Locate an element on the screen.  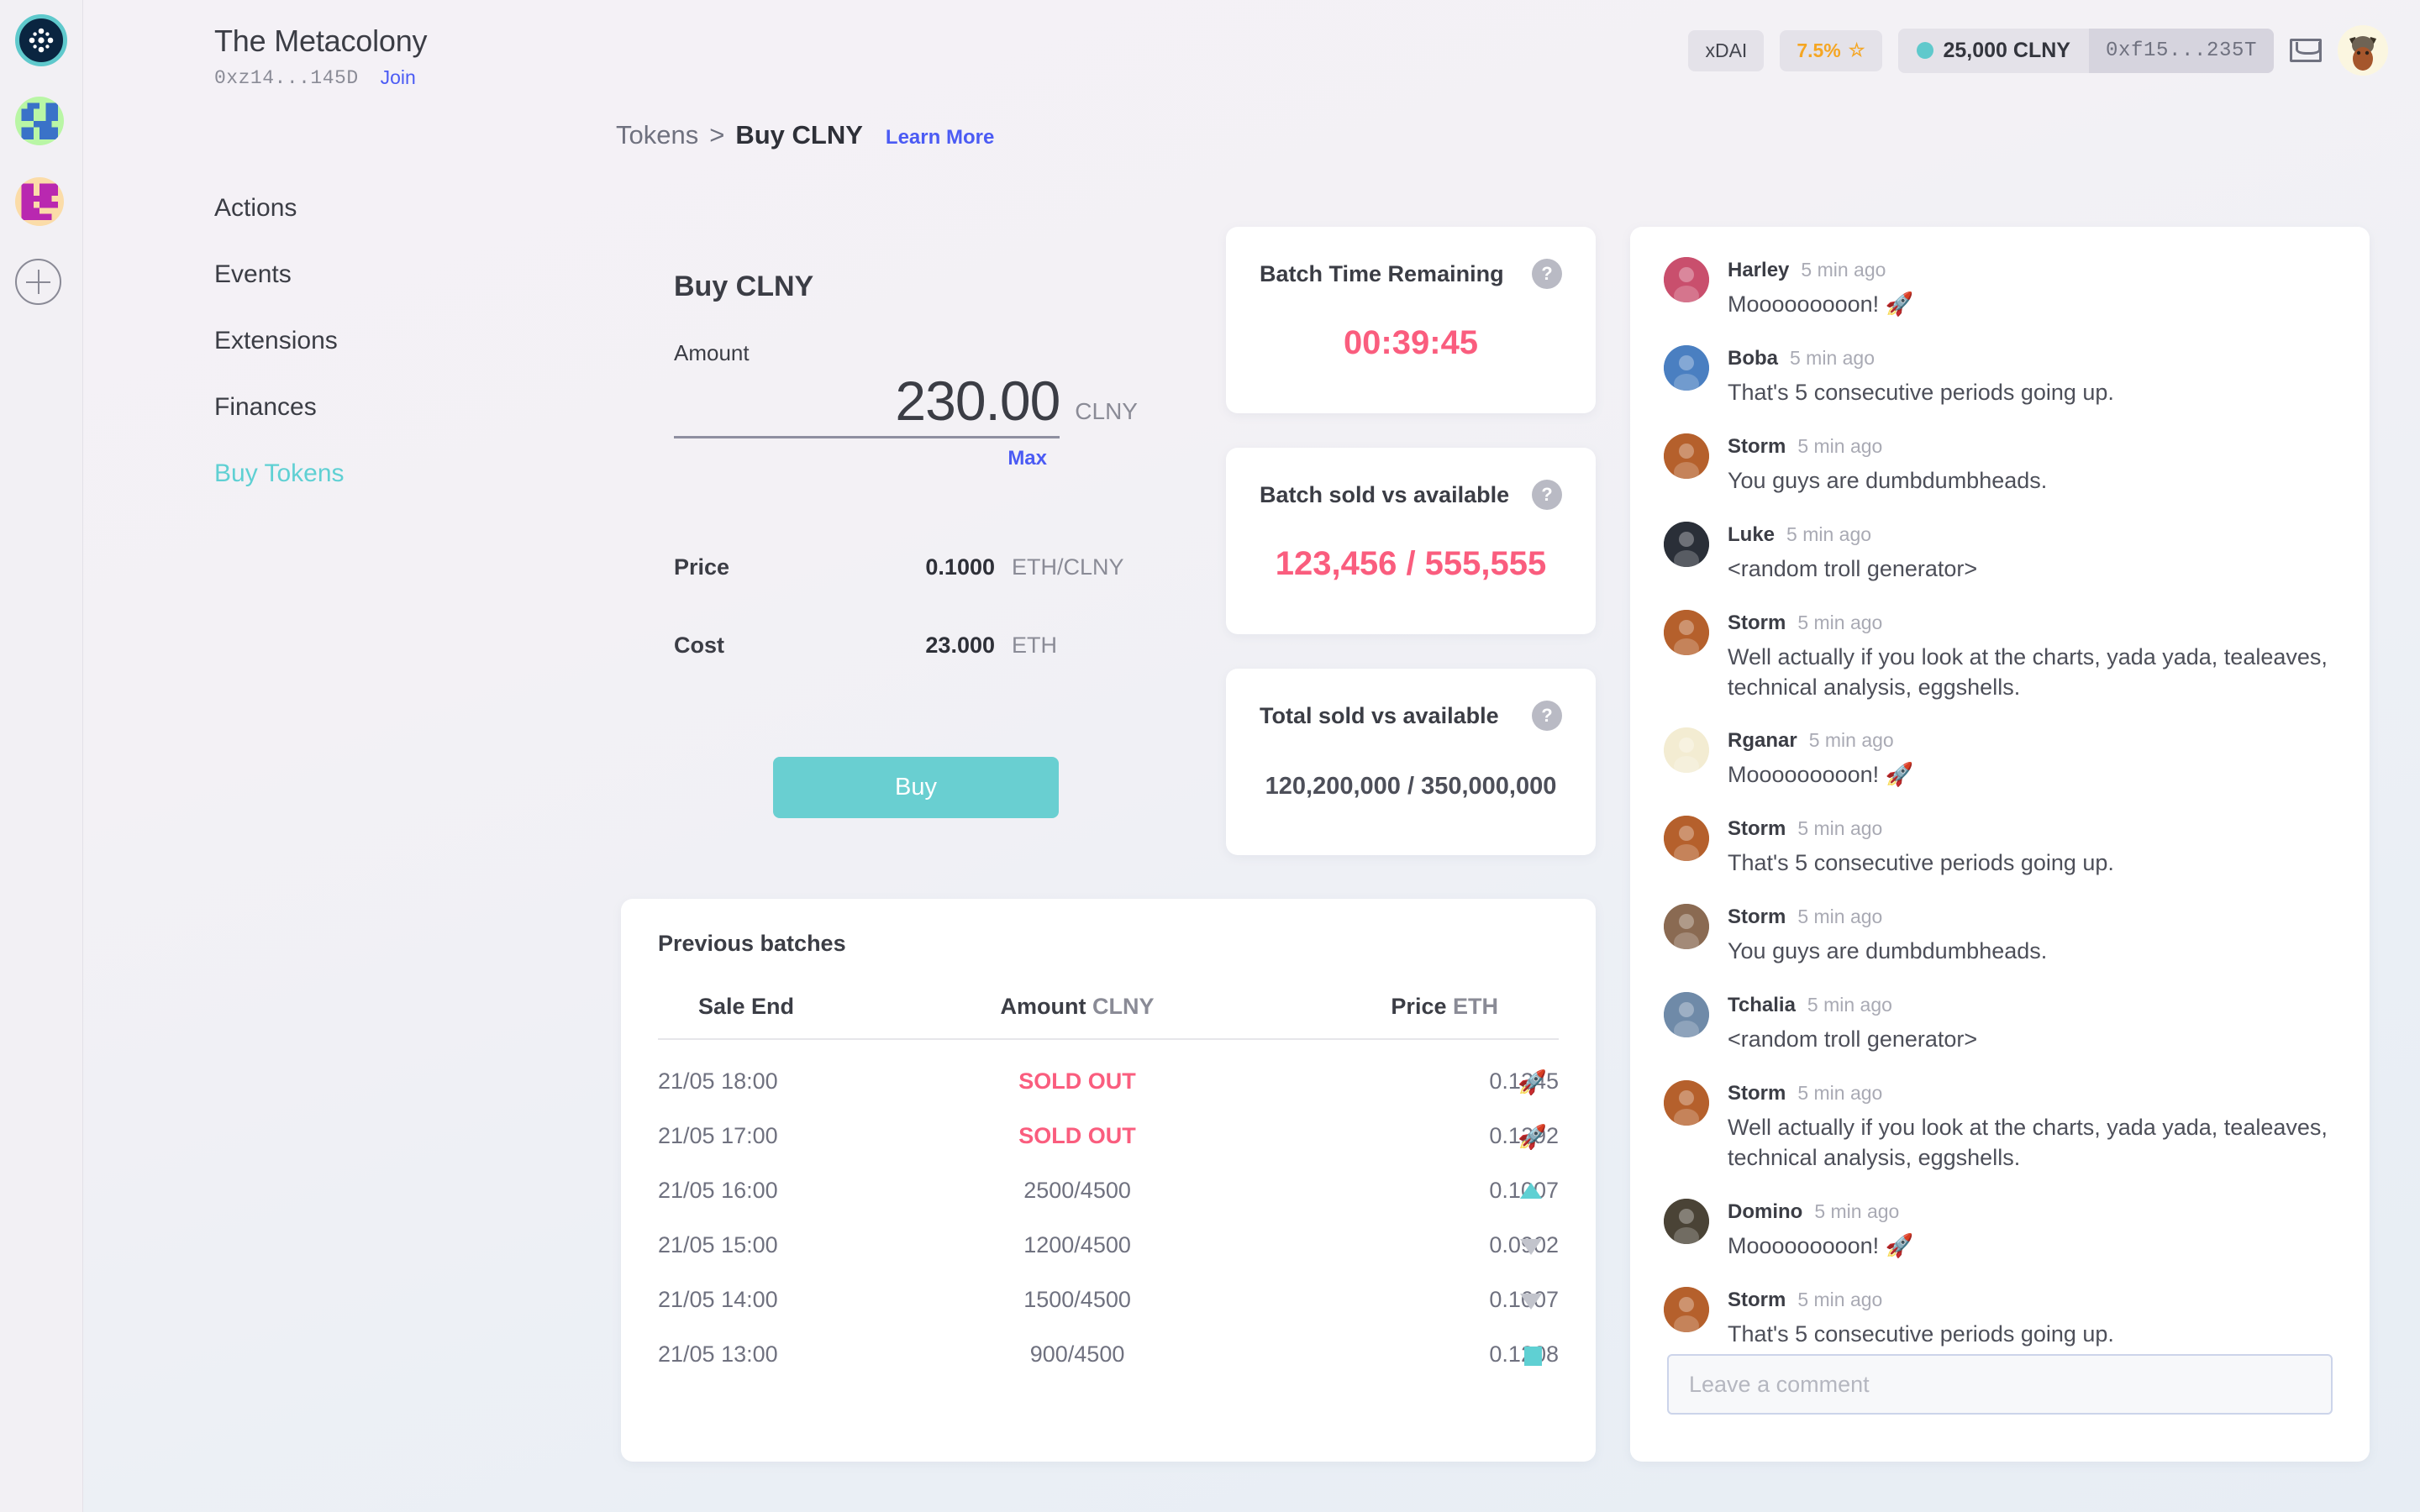
comment-meta: Harley 5 min ago is located at coordinates (2032, 270).